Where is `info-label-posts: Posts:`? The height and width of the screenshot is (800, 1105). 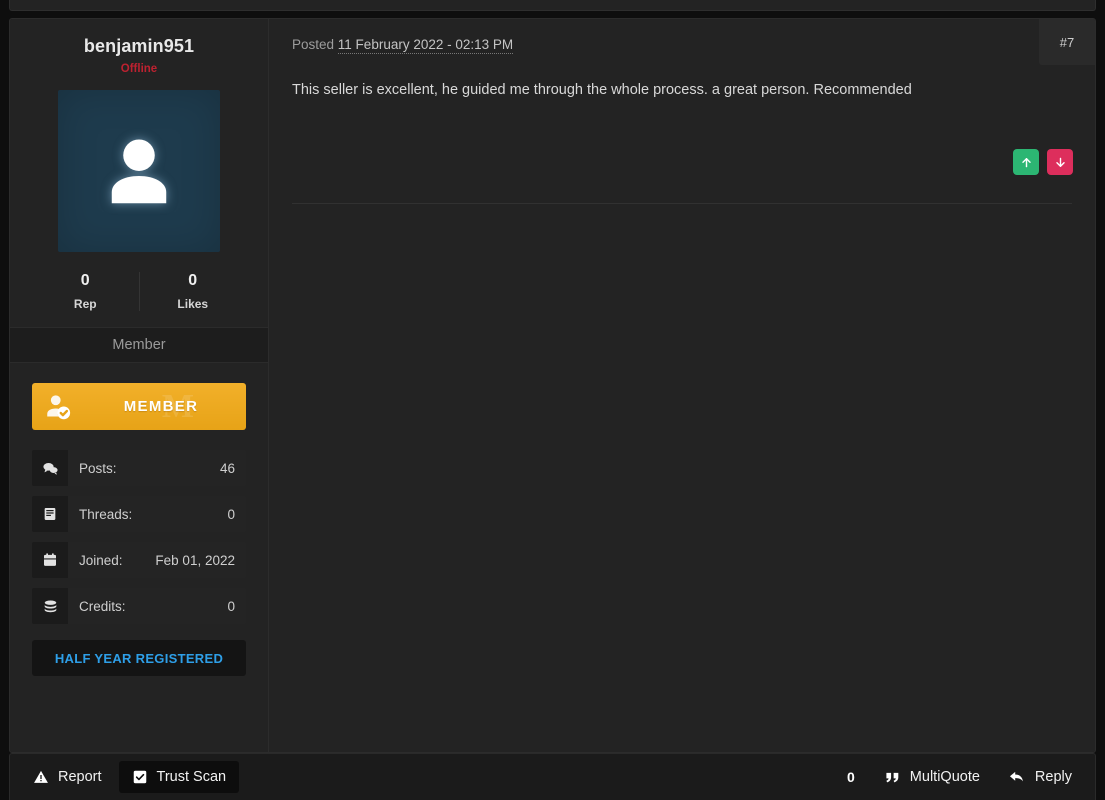
info-label-posts: Posts: is located at coordinates (98, 468).